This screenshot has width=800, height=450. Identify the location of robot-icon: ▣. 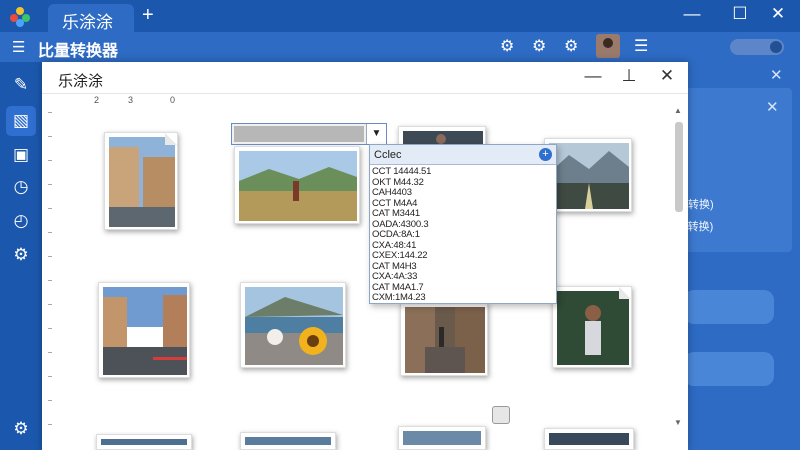
(21, 155).